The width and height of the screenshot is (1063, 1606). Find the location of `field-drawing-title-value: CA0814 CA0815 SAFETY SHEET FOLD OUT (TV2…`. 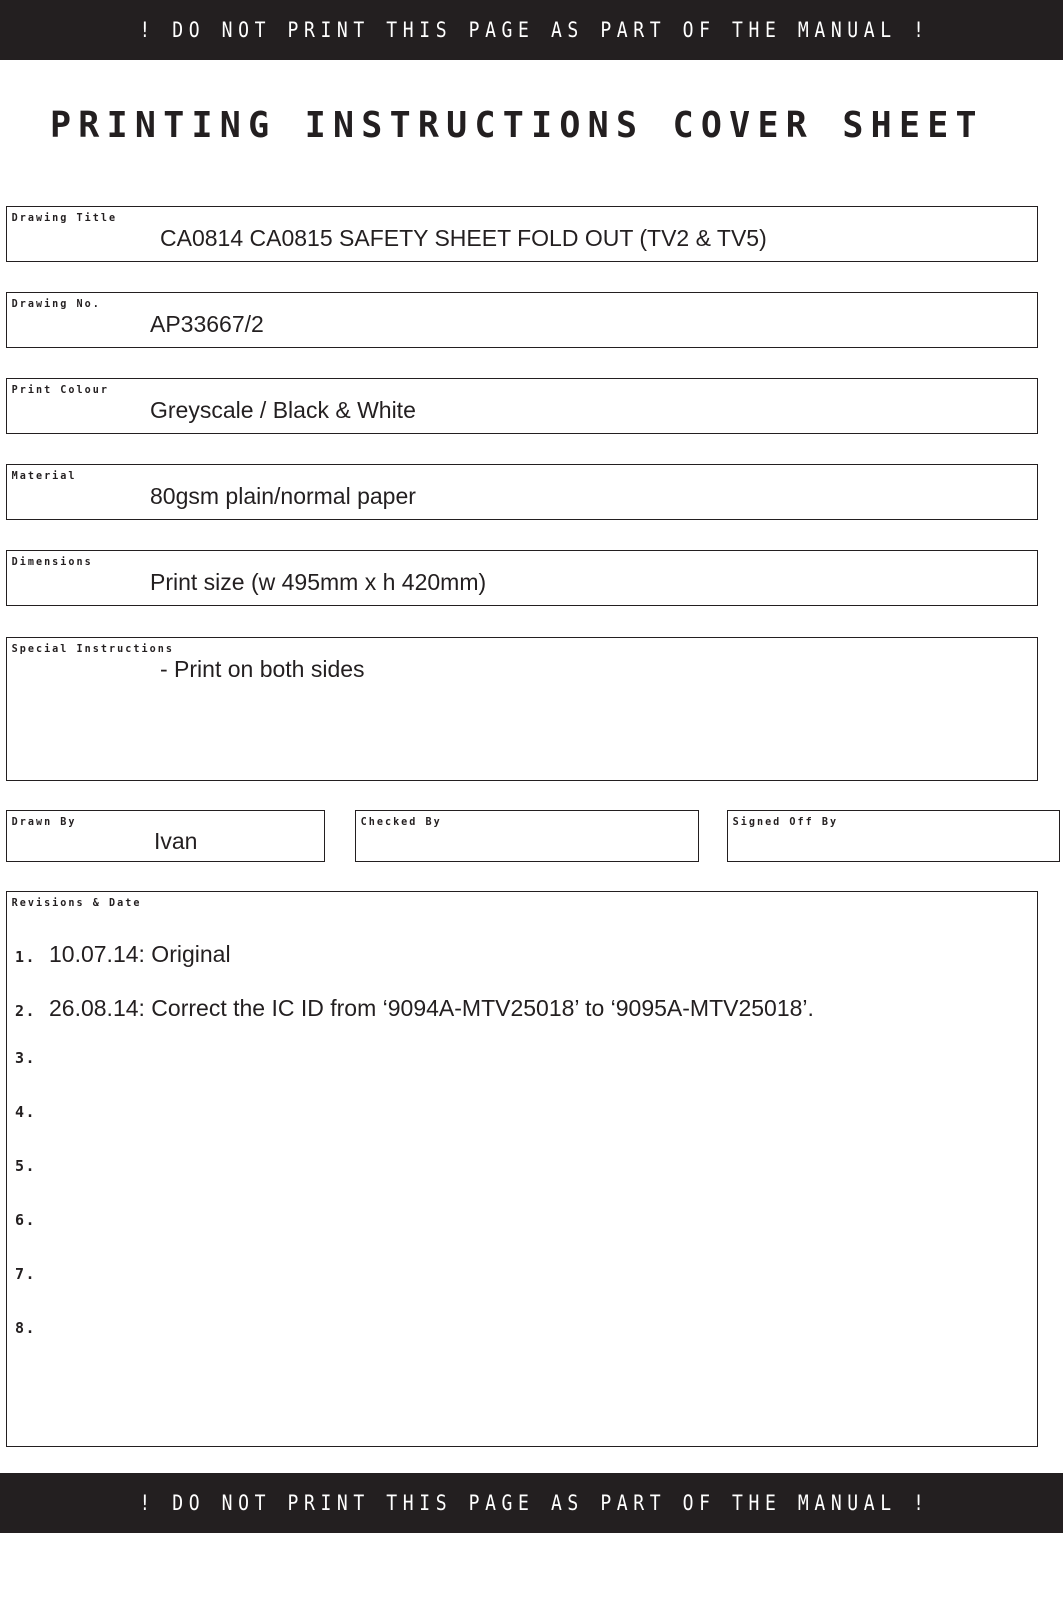

field-drawing-title-value: CA0814 CA0815 SAFETY SHEET FOLD OUT (TV2… is located at coordinates (522, 238).